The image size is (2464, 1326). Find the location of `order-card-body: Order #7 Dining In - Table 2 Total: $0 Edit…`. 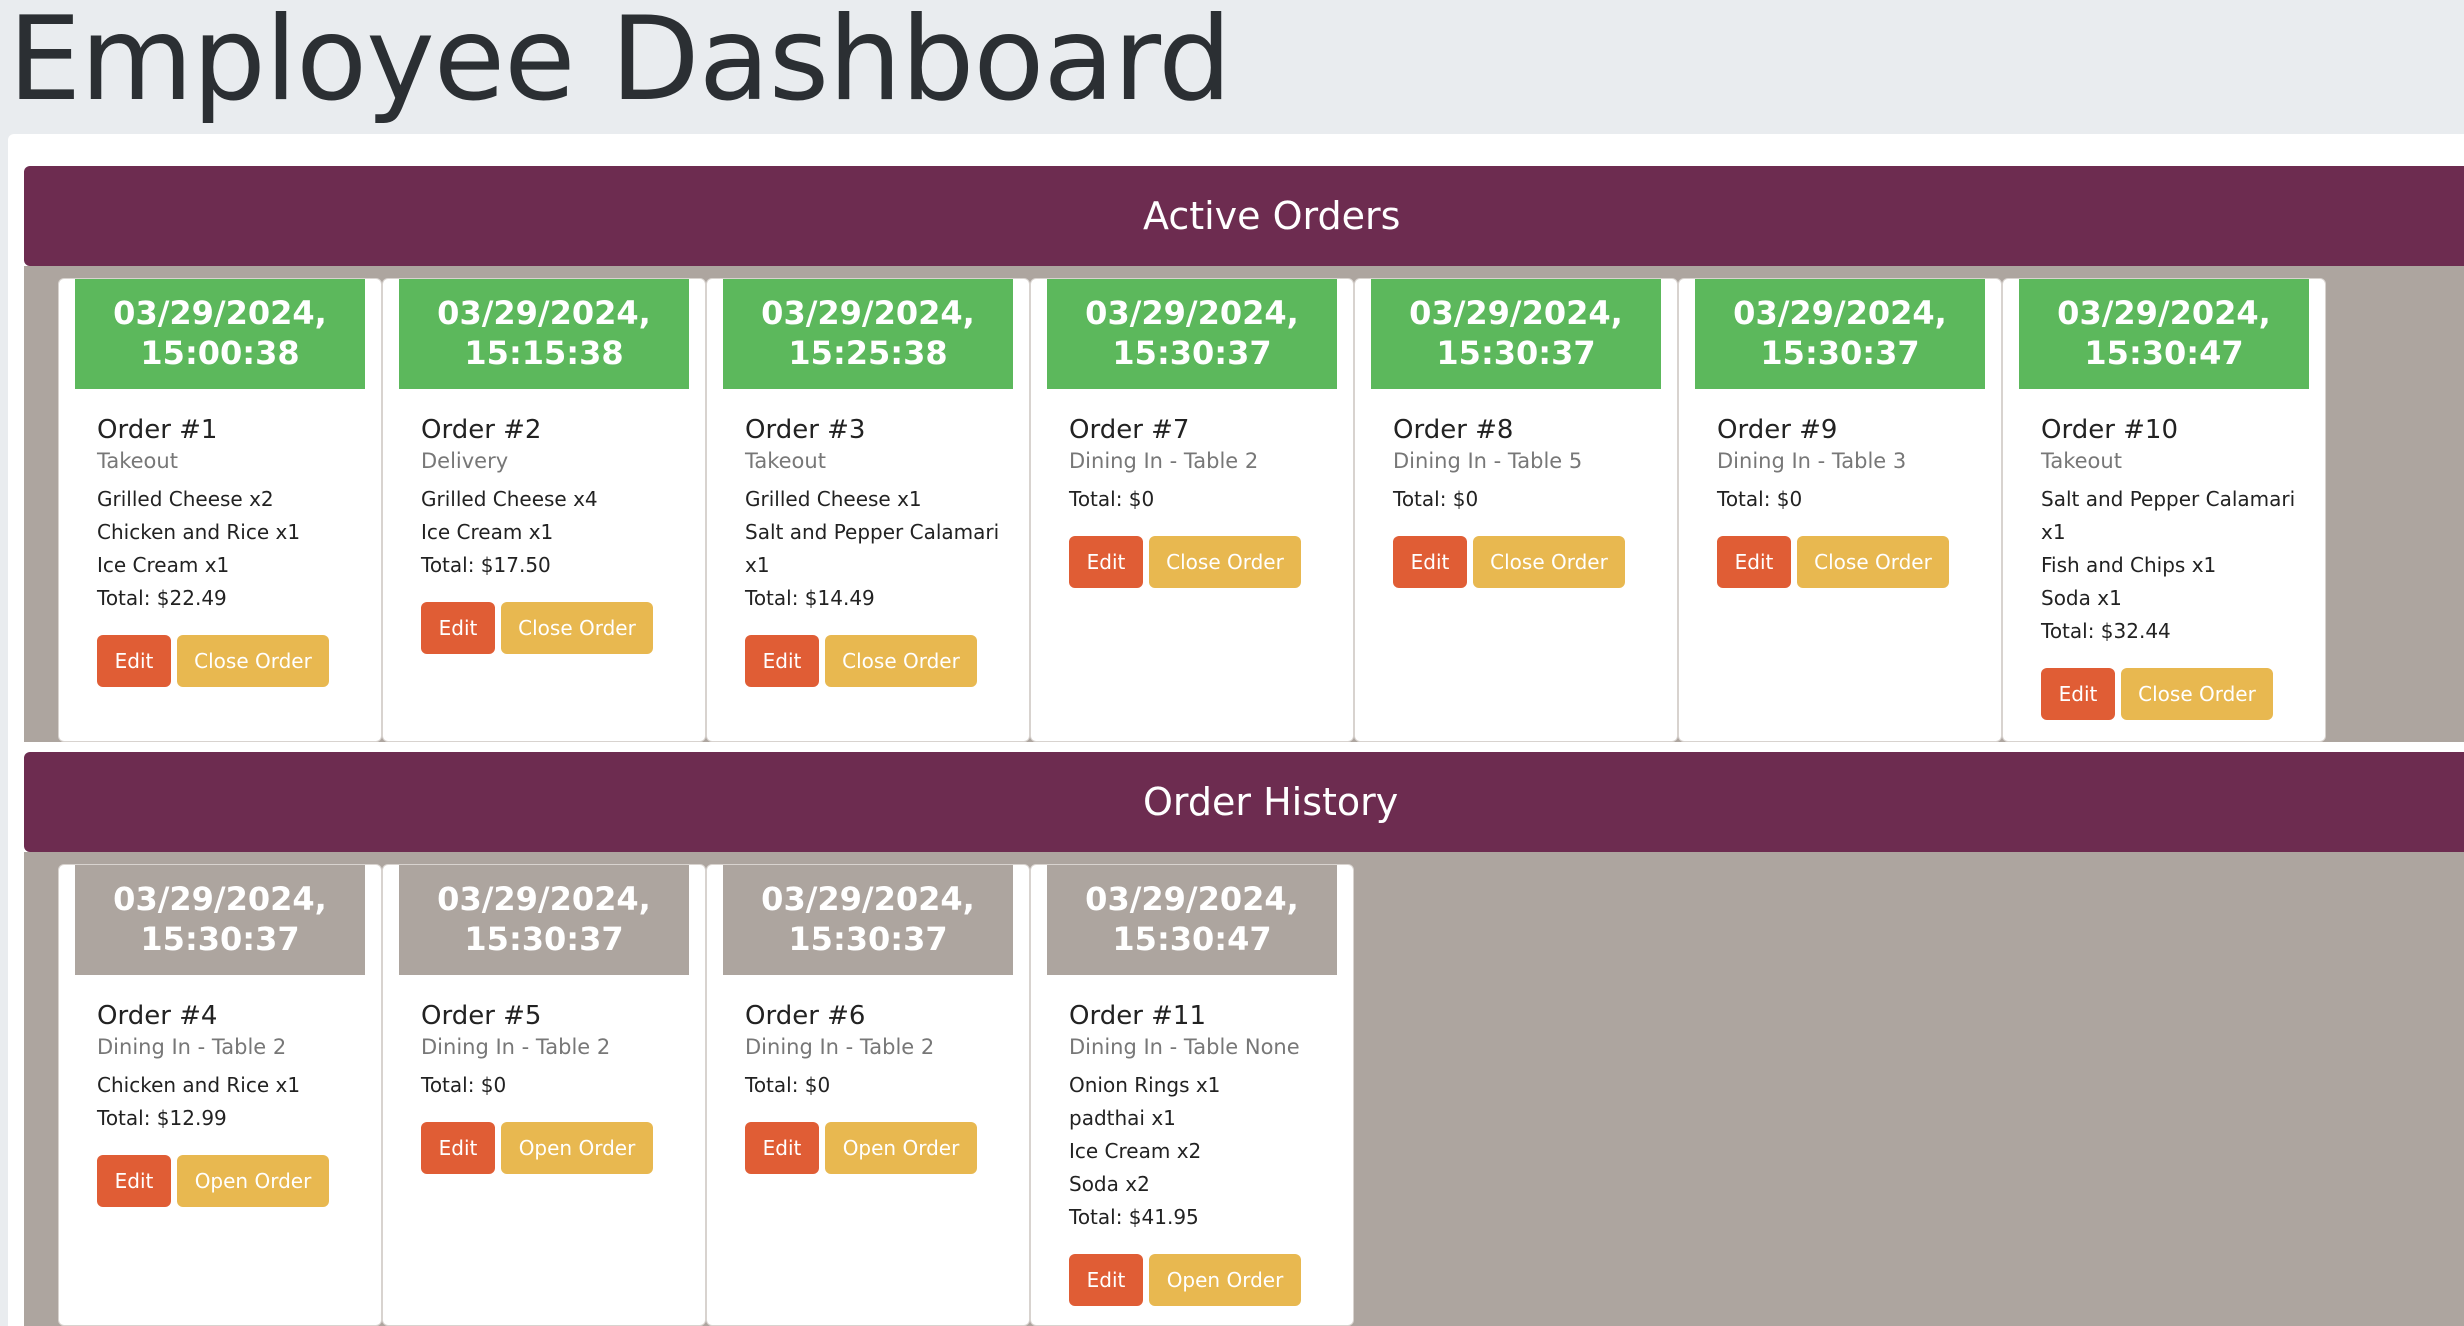

order-card-body: Order #7 Dining In - Table 2 Total: $0 Edit… is located at coordinates (1206, 500).